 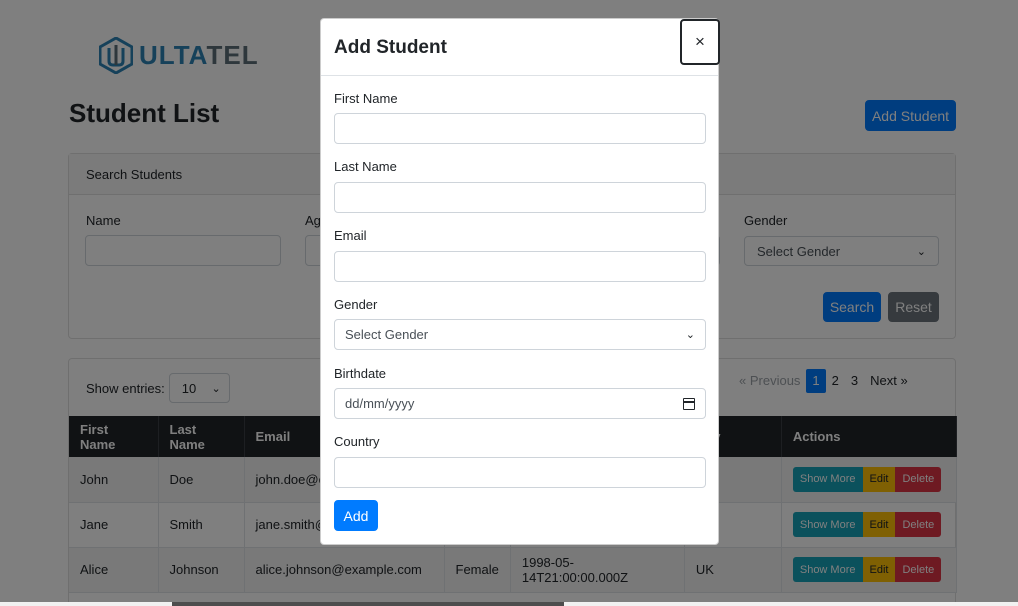 I want to click on country-label: Country, so click(x=357, y=441).